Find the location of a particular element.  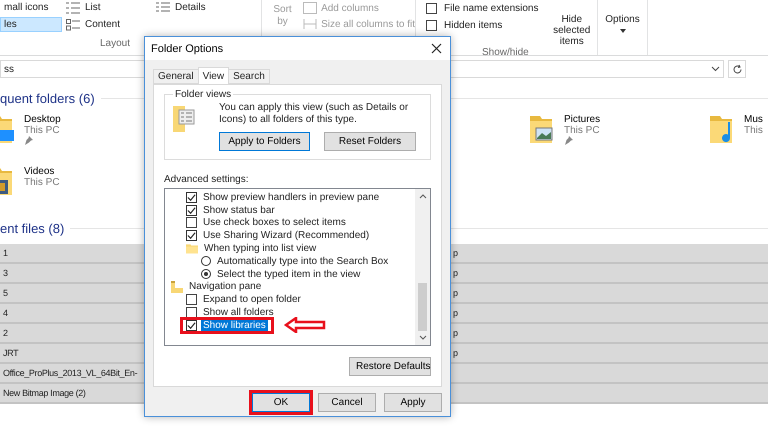

checkbox-label: Hidden items is located at coordinates (473, 25).